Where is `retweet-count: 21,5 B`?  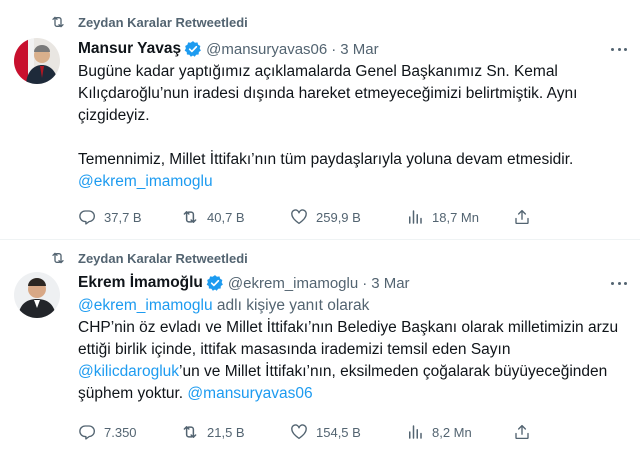 retweet-count: 21,5 B is located at coordinates (226, 432).